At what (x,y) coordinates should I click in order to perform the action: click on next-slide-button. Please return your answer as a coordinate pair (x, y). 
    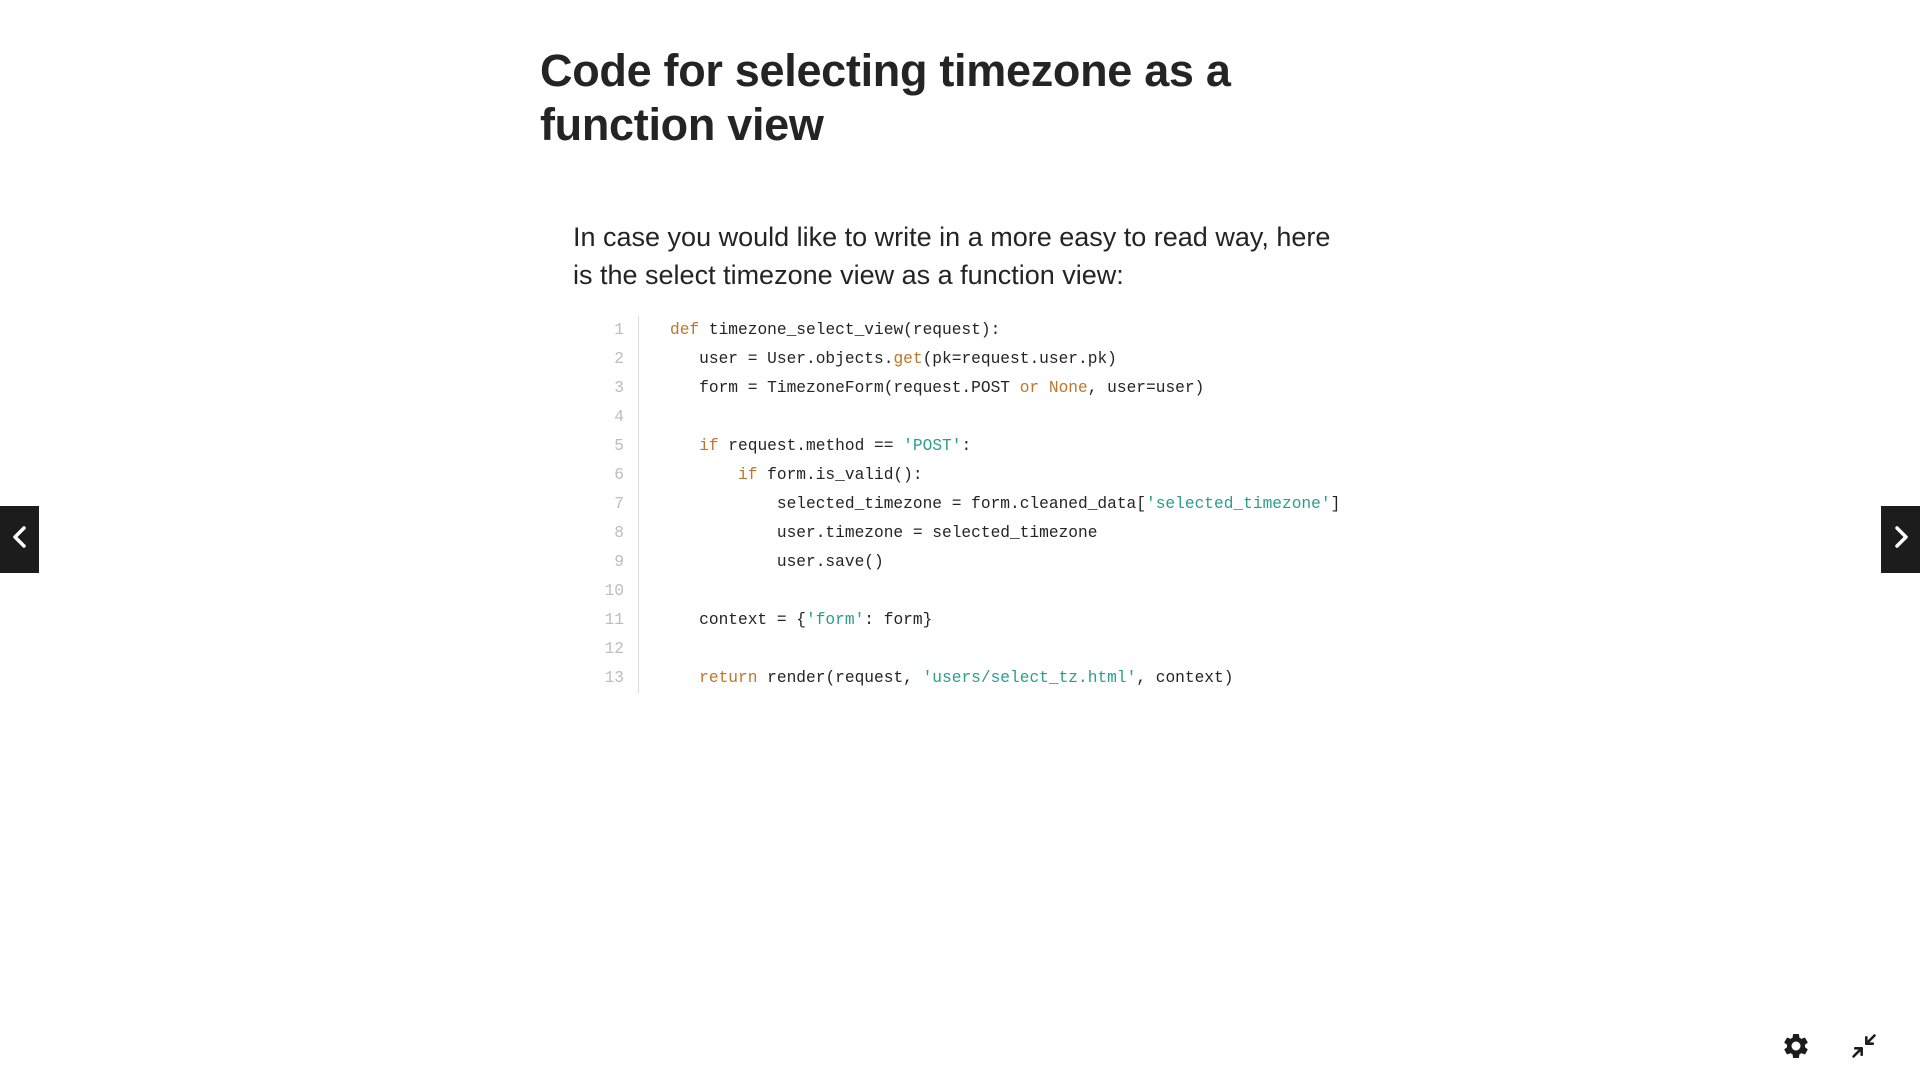
    Looking at the image, I should click on (1900, 539).